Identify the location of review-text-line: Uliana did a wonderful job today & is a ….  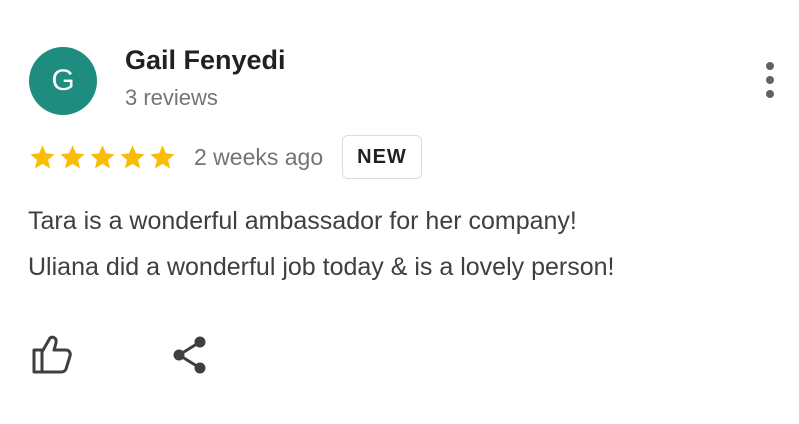
(321, 267).